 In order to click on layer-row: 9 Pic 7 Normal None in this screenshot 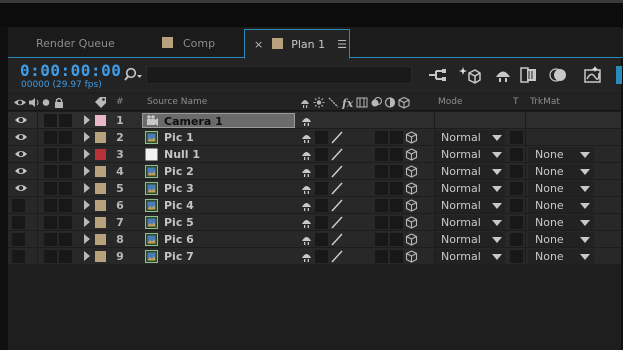, I will do `click(314, 256)`.